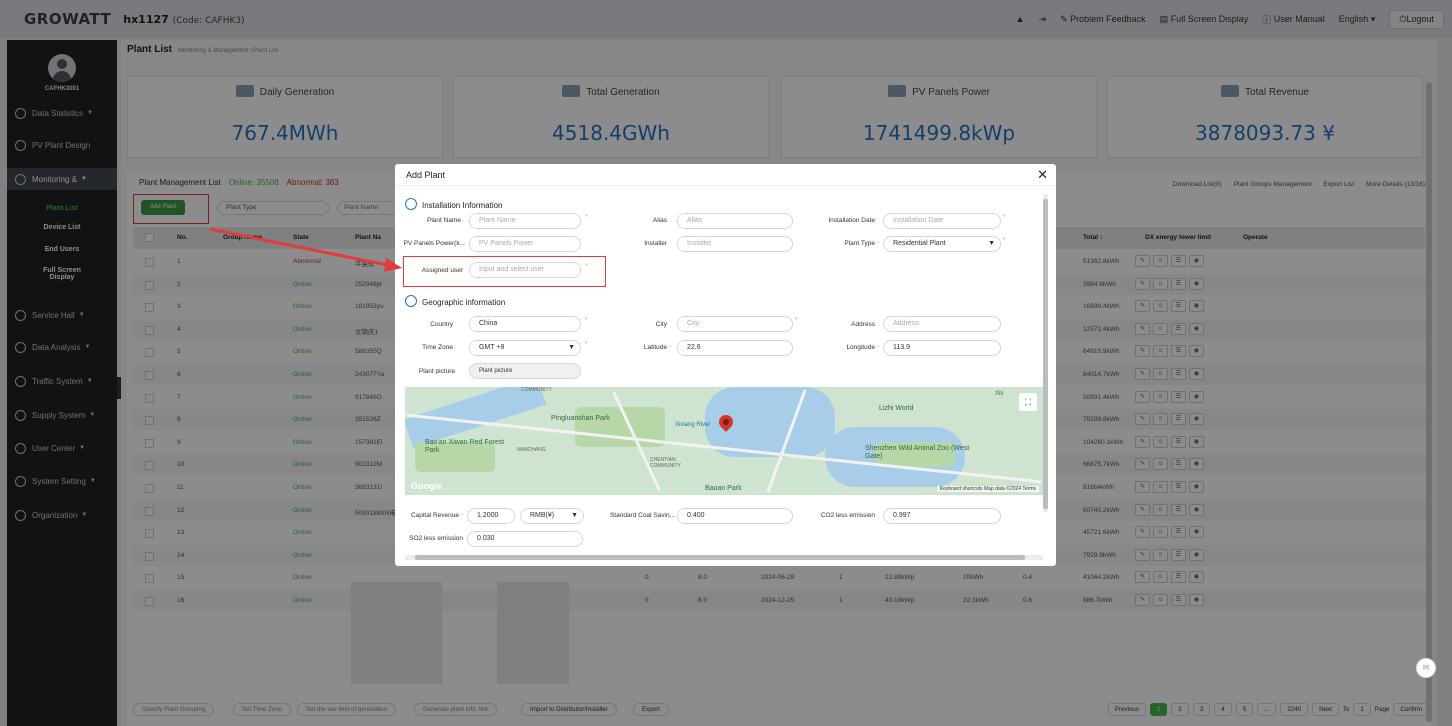 The width and height of the screenshot is (1452, 726). What do you see at coordinates (426, 486) in the screenshot?
I see `google-logo: Google` at bounding box center [426, 486].